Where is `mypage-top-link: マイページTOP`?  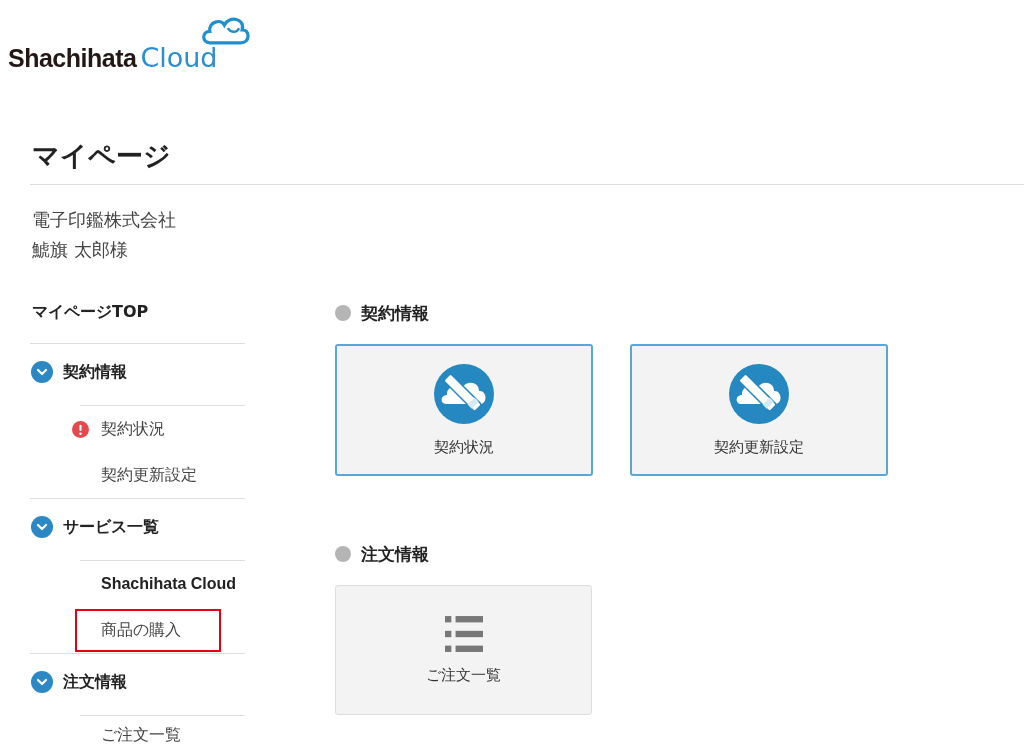
mypage-top-link: マイページTOP is located at coordinates (137, 318).